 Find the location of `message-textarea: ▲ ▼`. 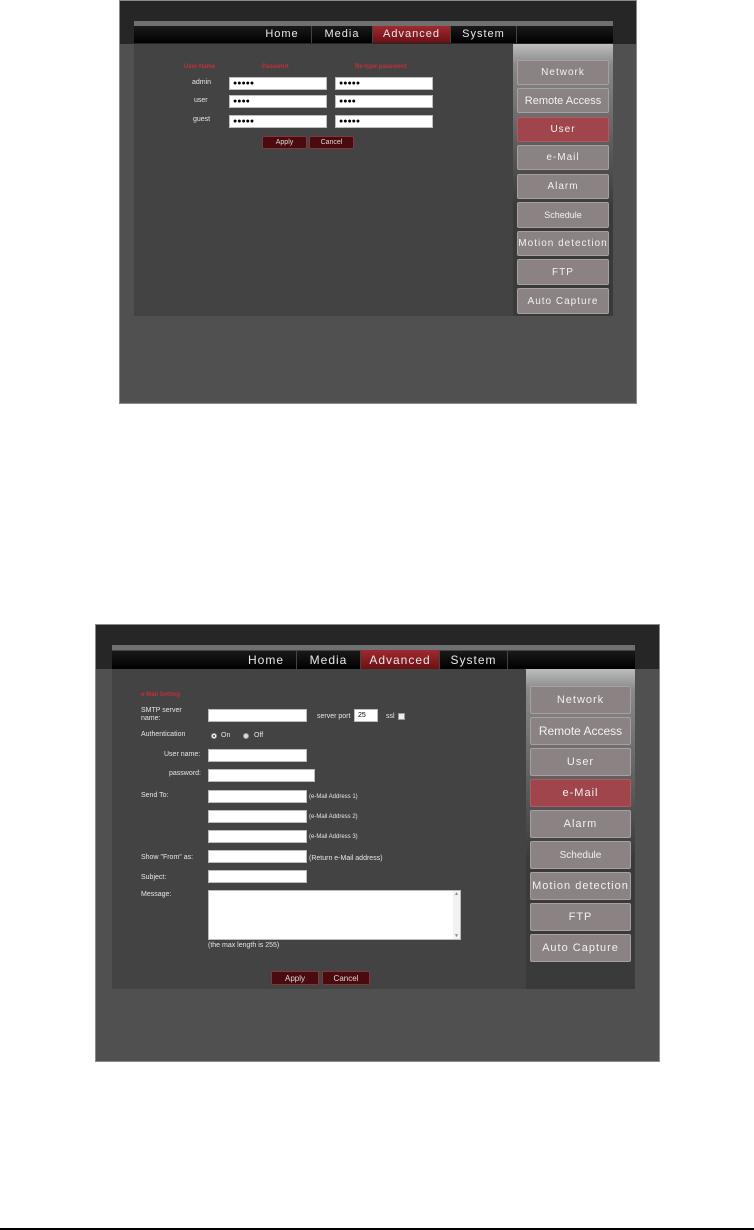

message-textarea: ▲ ▼ is located at coordinates (334, 915).